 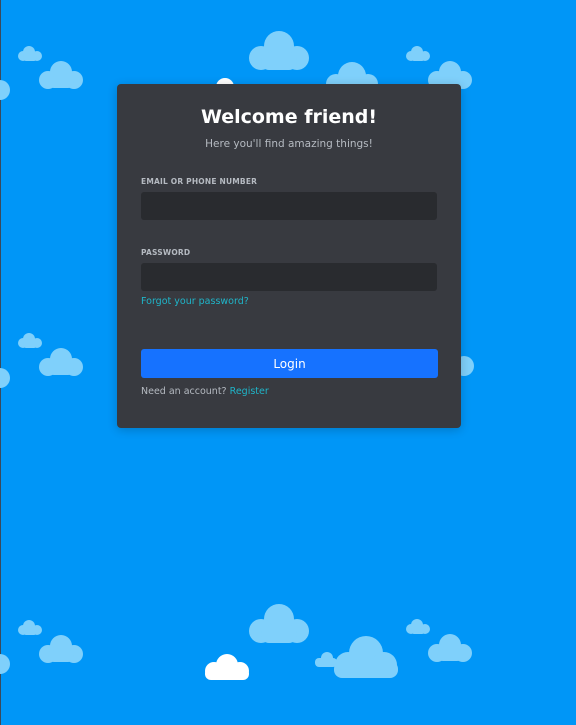 I want to click on need-account-text: Need an account?, so click(x=184, y=391).